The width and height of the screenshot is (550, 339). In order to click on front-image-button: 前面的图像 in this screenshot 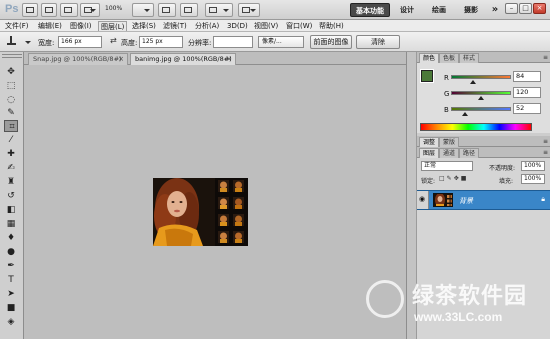, I will do `click(331, 42)`.